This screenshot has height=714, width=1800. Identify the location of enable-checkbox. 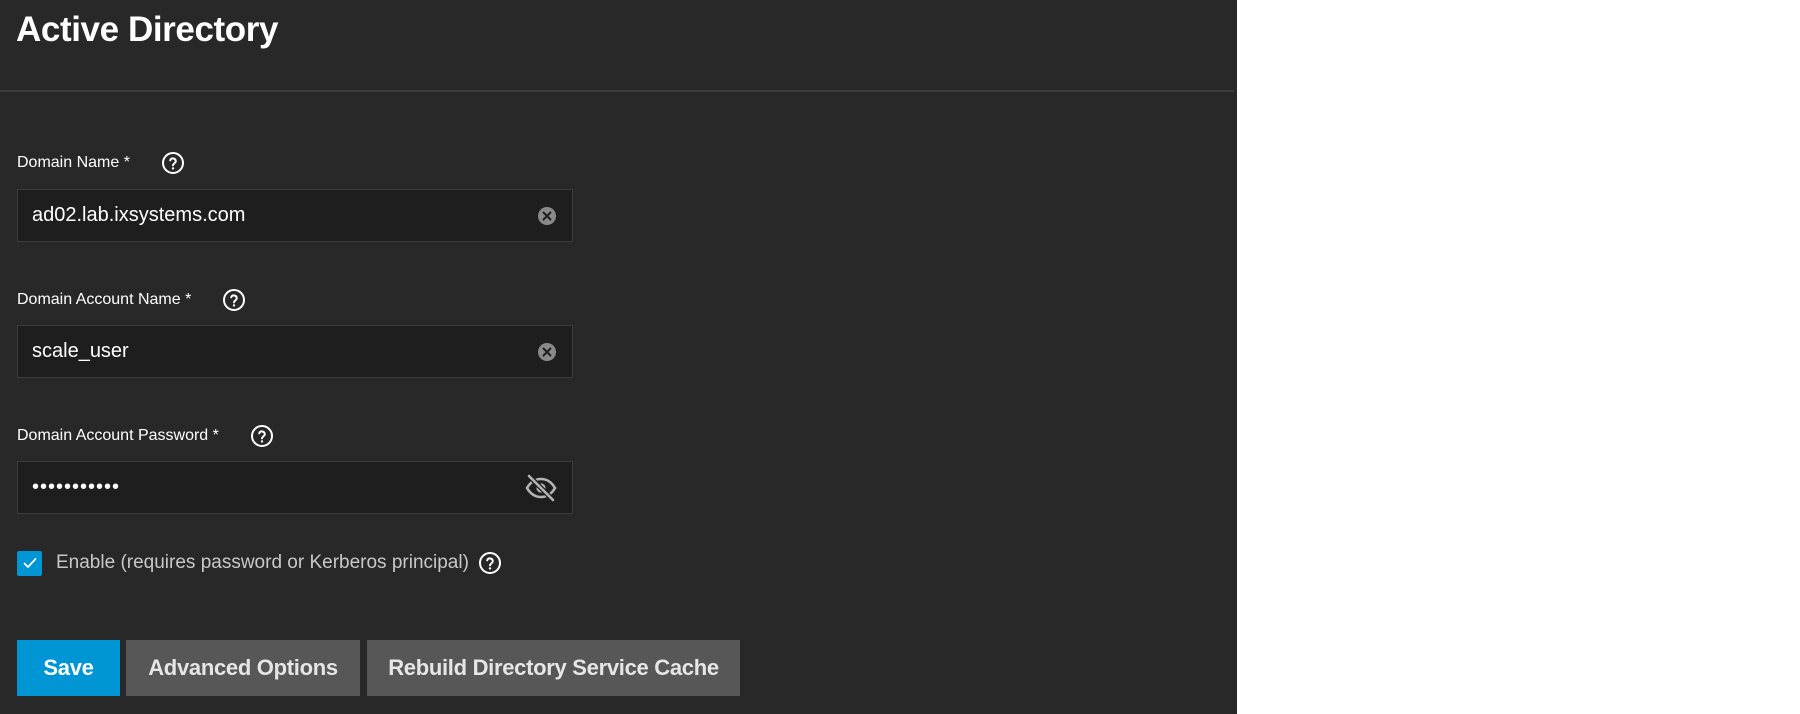
(29, 563).